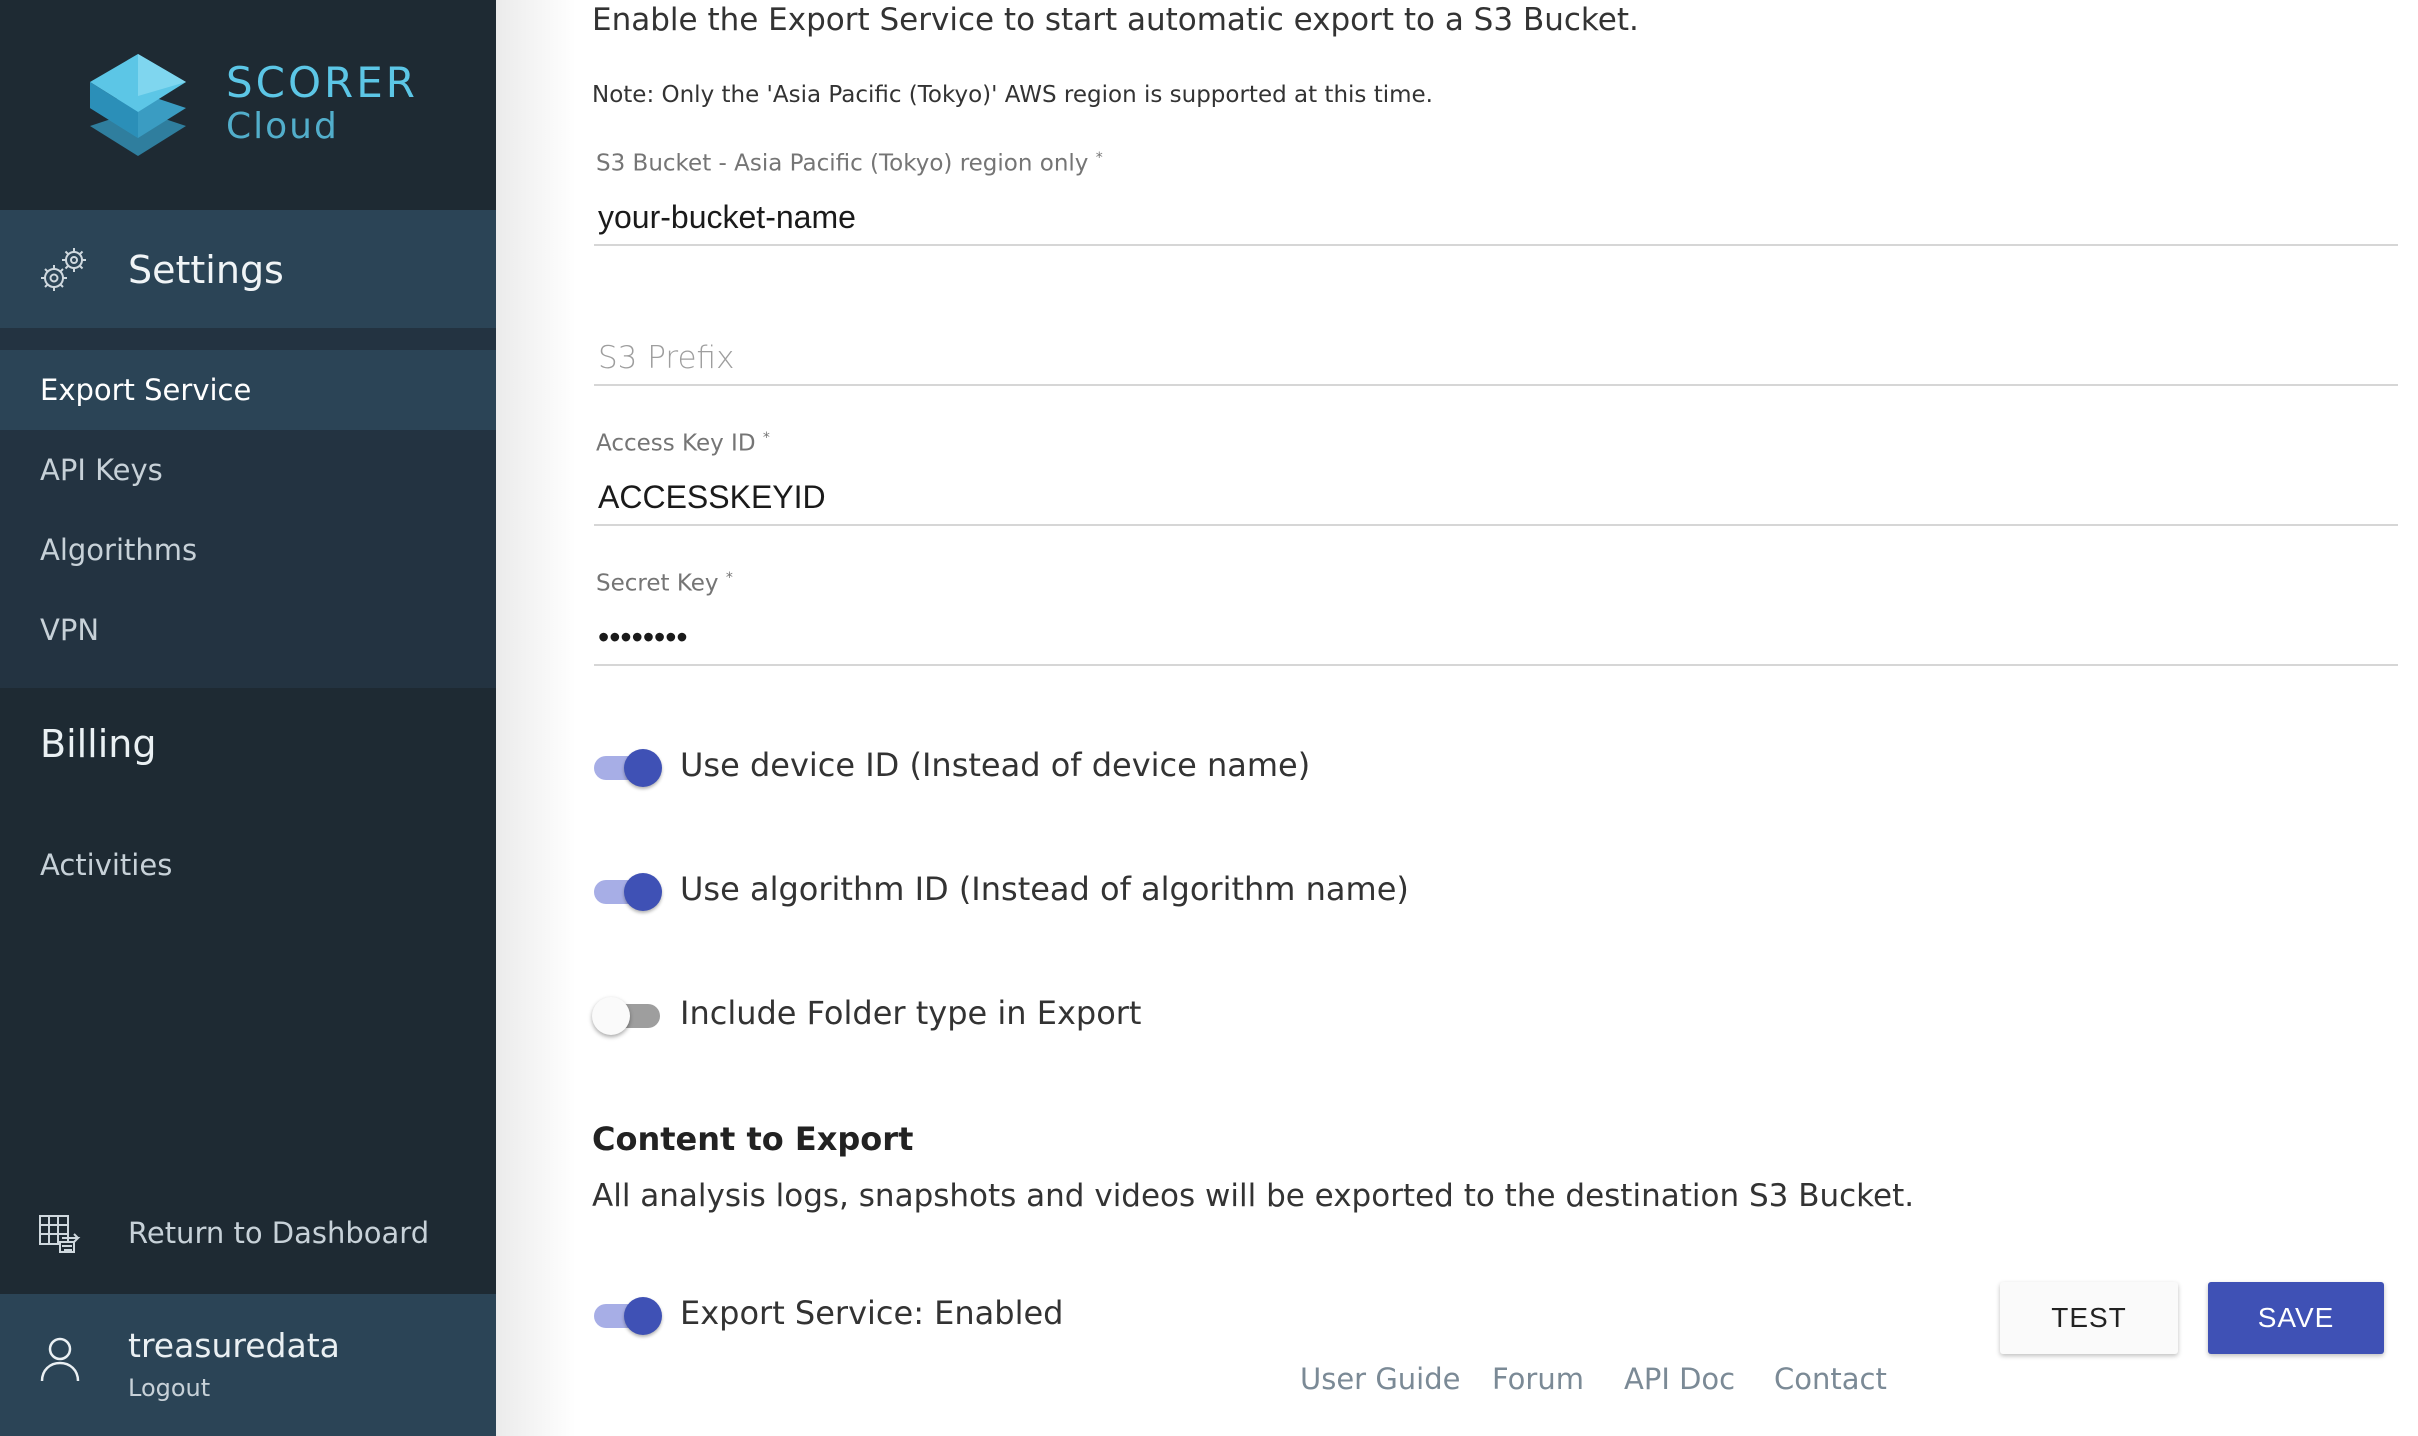 This screenshot has height=1436, width=2418. Describe the element at coordinates (628, 892) in the screenshot. I see `algorithm-id-toggle` at that location.